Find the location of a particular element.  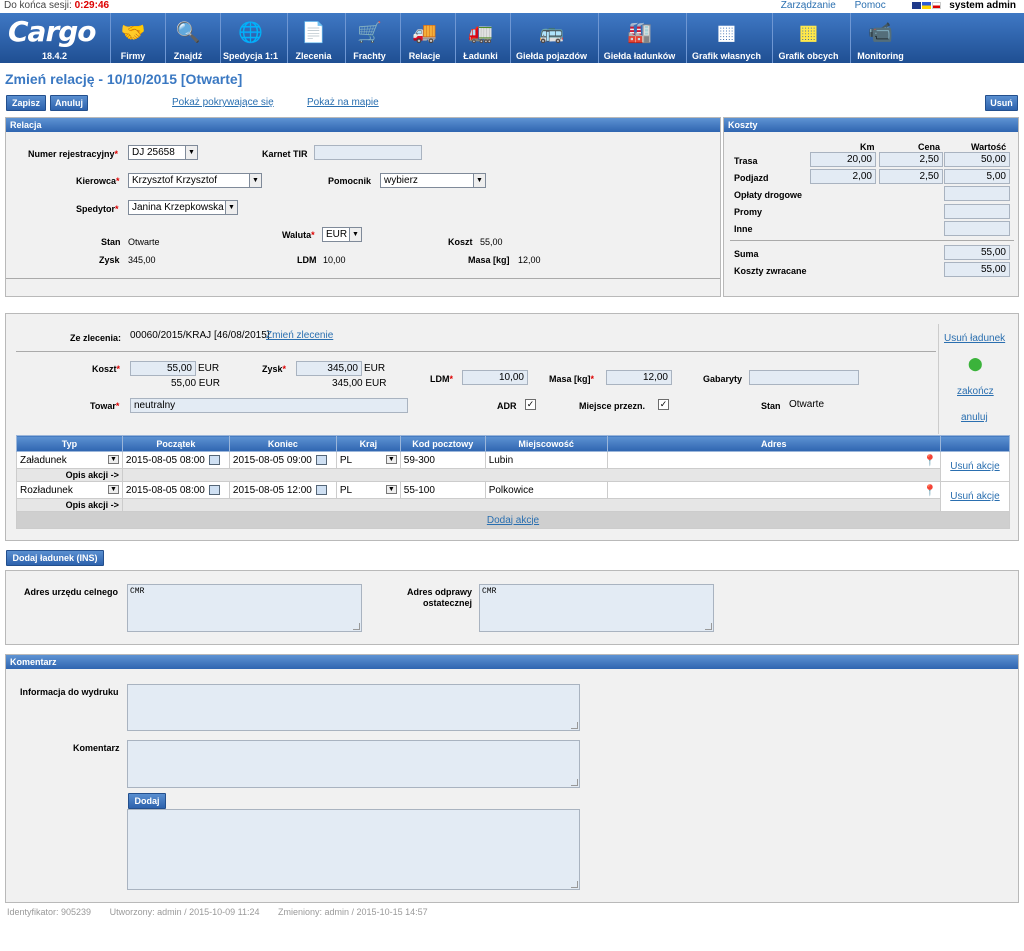

cargo-cost-currency: EUR is located at coordinates (209, 368).